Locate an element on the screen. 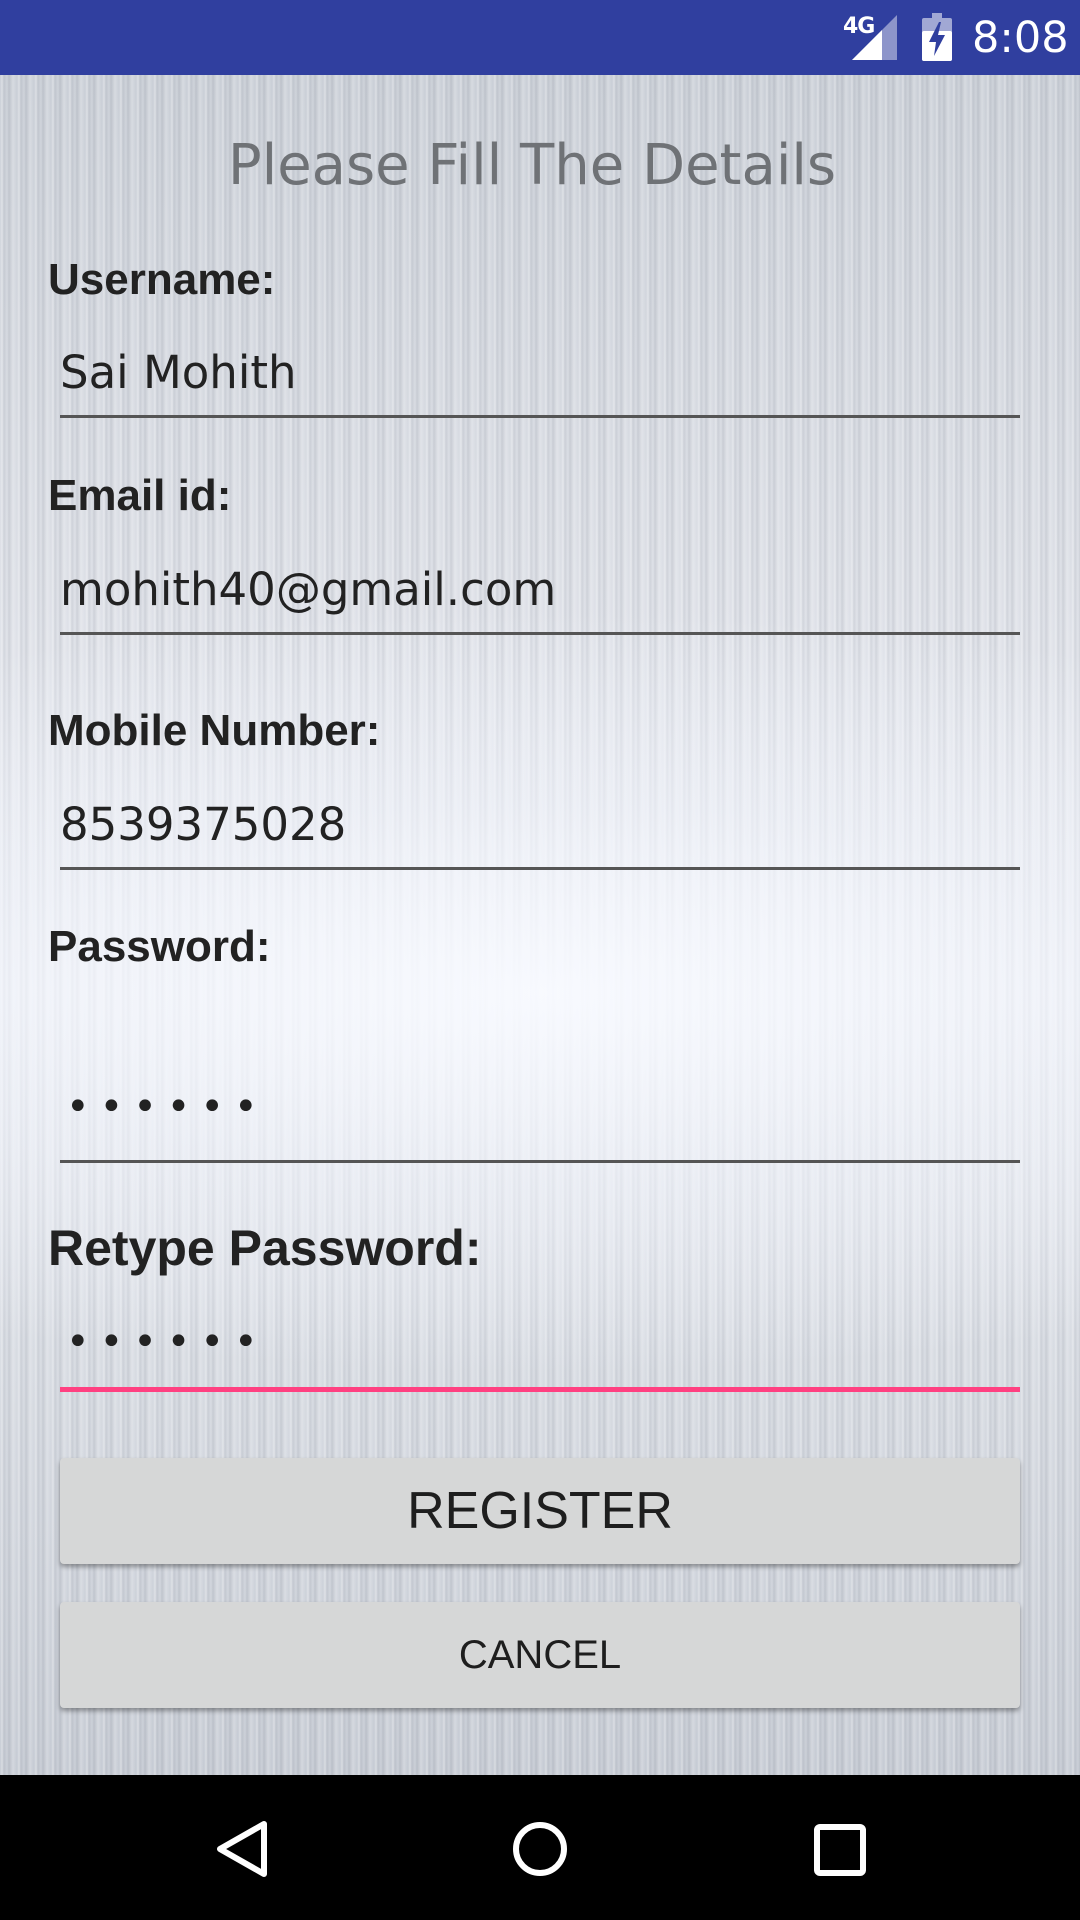 This screenshot has height=1920, width=1080. username-input: Sai Mohith is located at coordinates (540, 371).